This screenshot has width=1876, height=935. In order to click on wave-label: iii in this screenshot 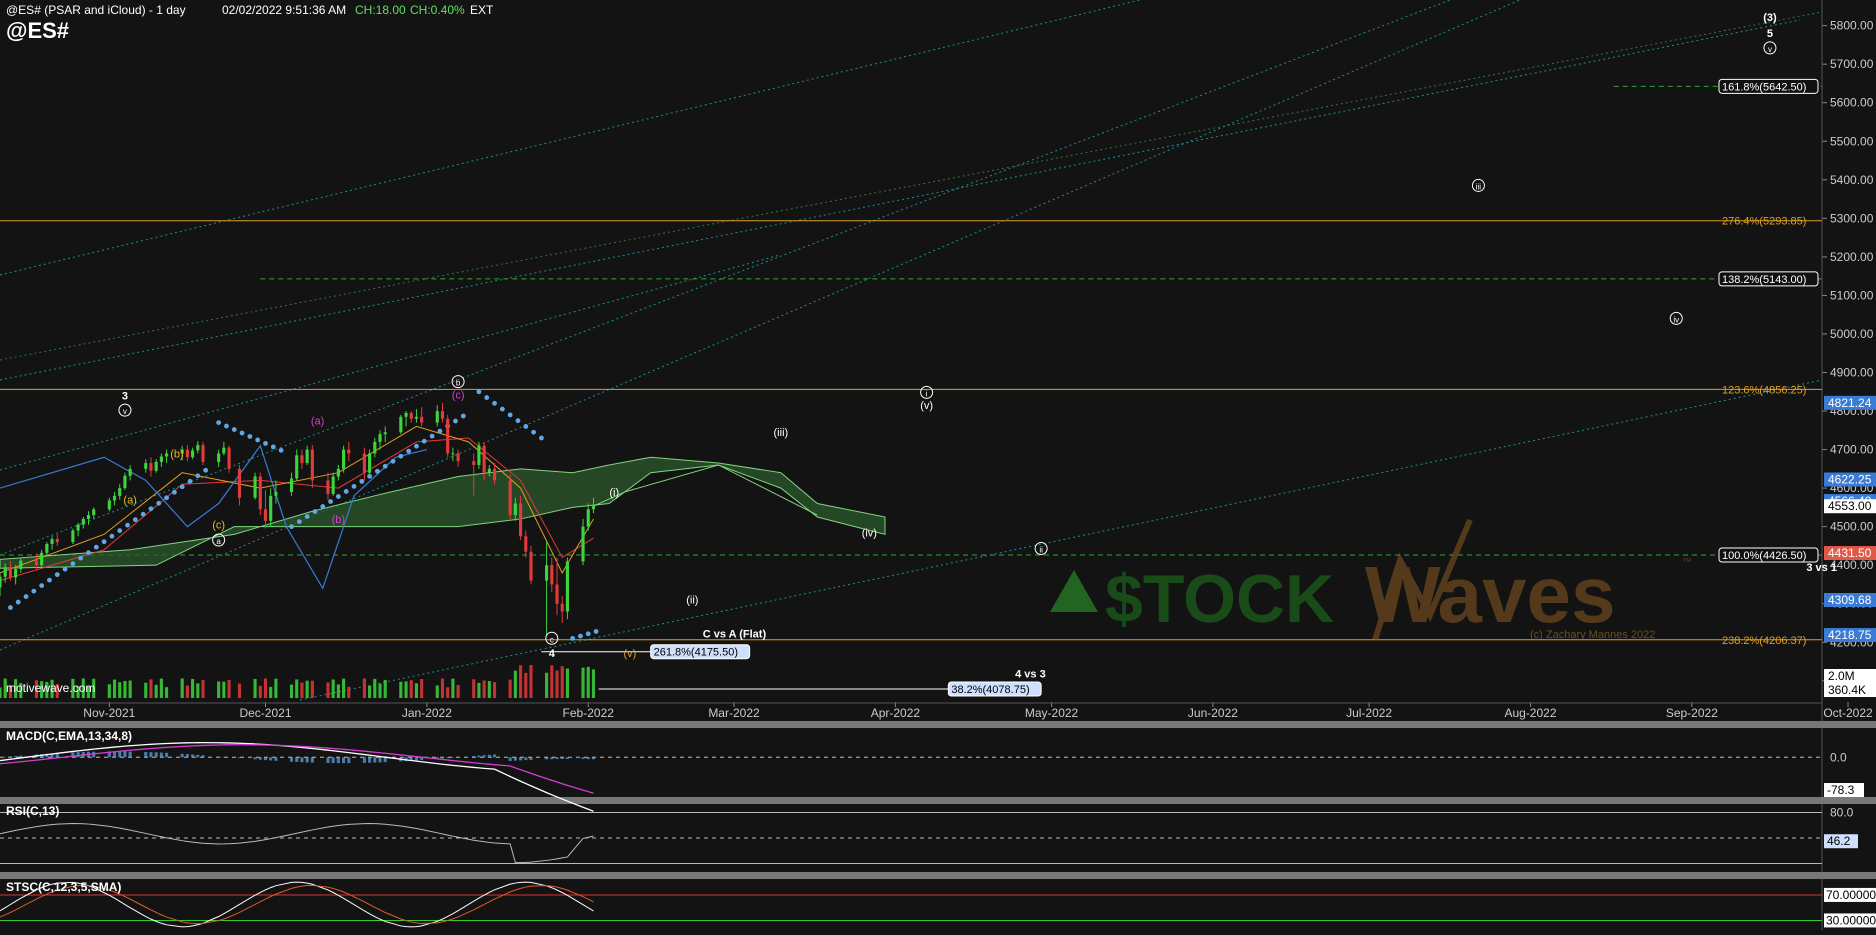, I will do `click(1479, 186)`.